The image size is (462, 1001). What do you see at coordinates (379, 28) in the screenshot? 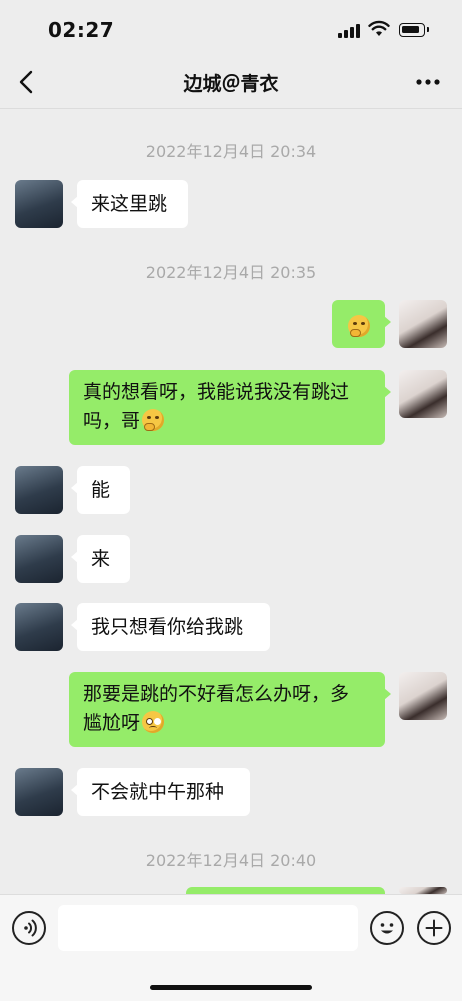
I see `wifi-icon` at bounding box center [379, 28].